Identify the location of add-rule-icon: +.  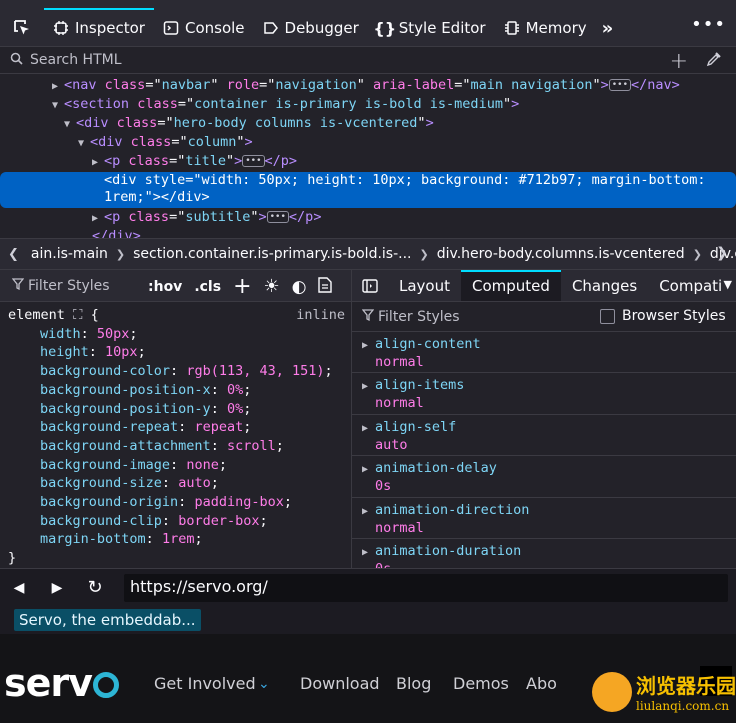
(242, 286).